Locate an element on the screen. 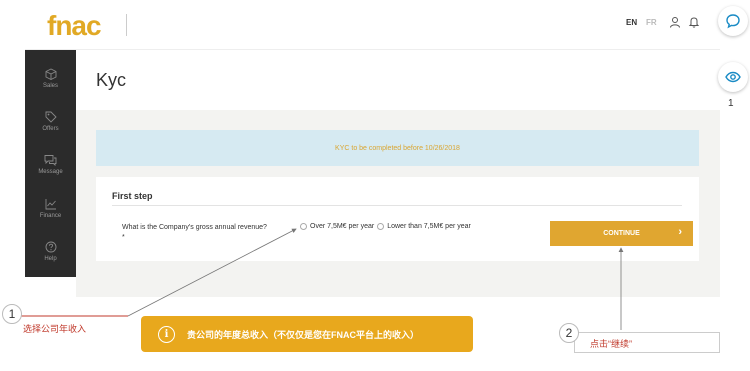  step-title: First step is located at coordinates (132, 196).